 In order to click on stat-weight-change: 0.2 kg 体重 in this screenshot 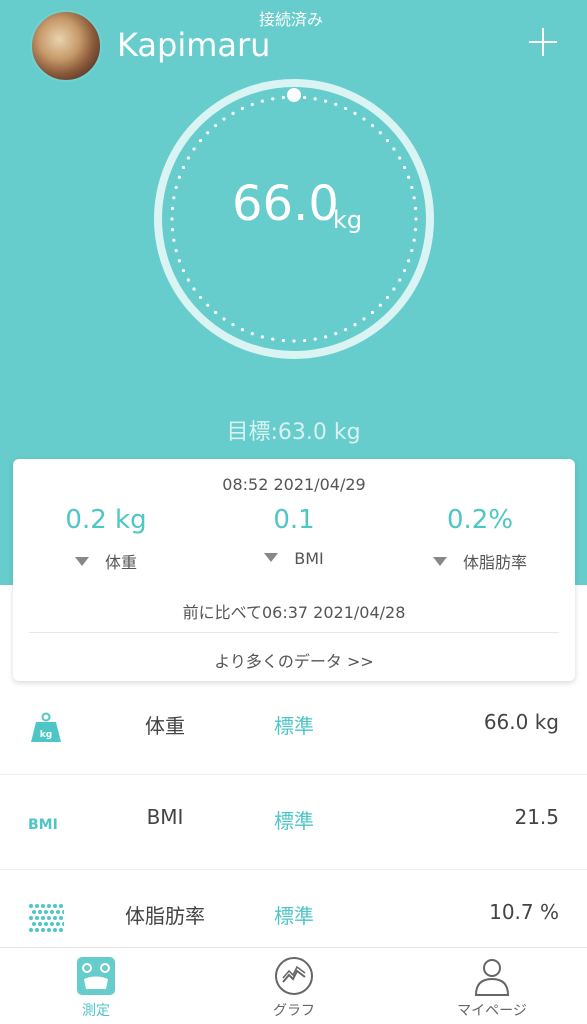, I will do `click(106, 539)`.